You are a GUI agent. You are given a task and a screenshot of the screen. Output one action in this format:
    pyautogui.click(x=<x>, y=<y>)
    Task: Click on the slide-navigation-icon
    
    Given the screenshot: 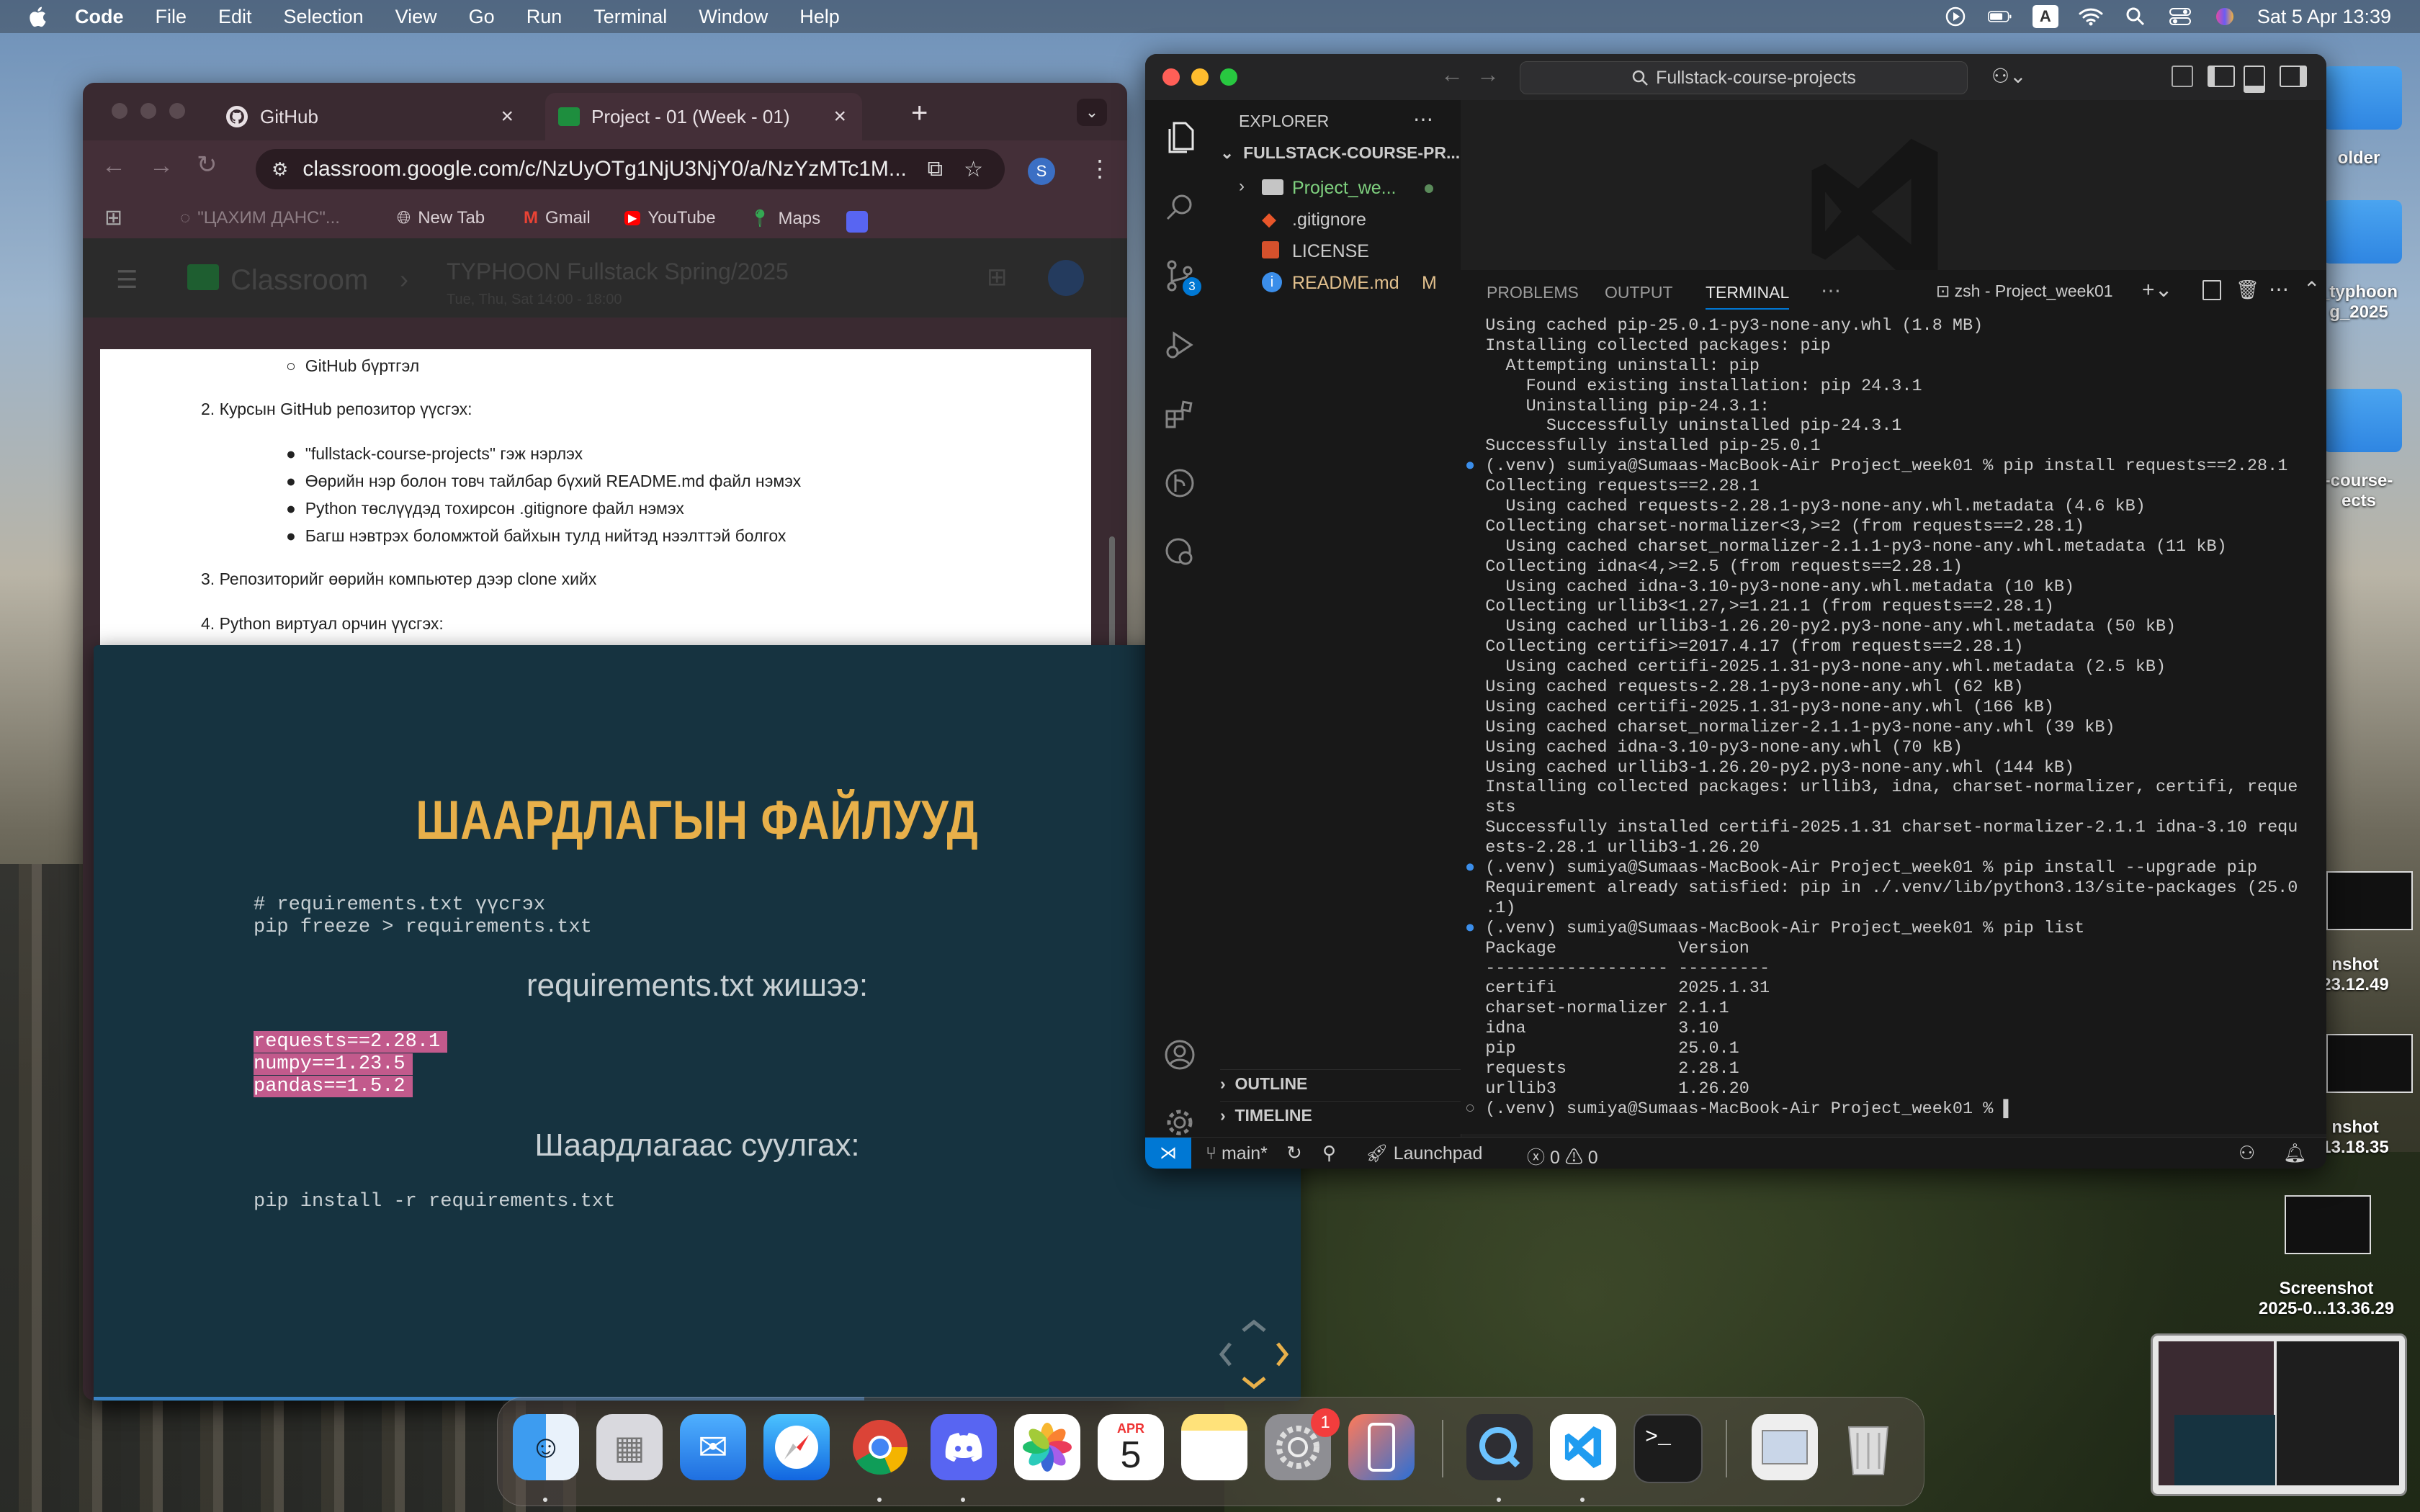 What is the action you would take?
    pyautogui.click(x=1254, y=1354)
    